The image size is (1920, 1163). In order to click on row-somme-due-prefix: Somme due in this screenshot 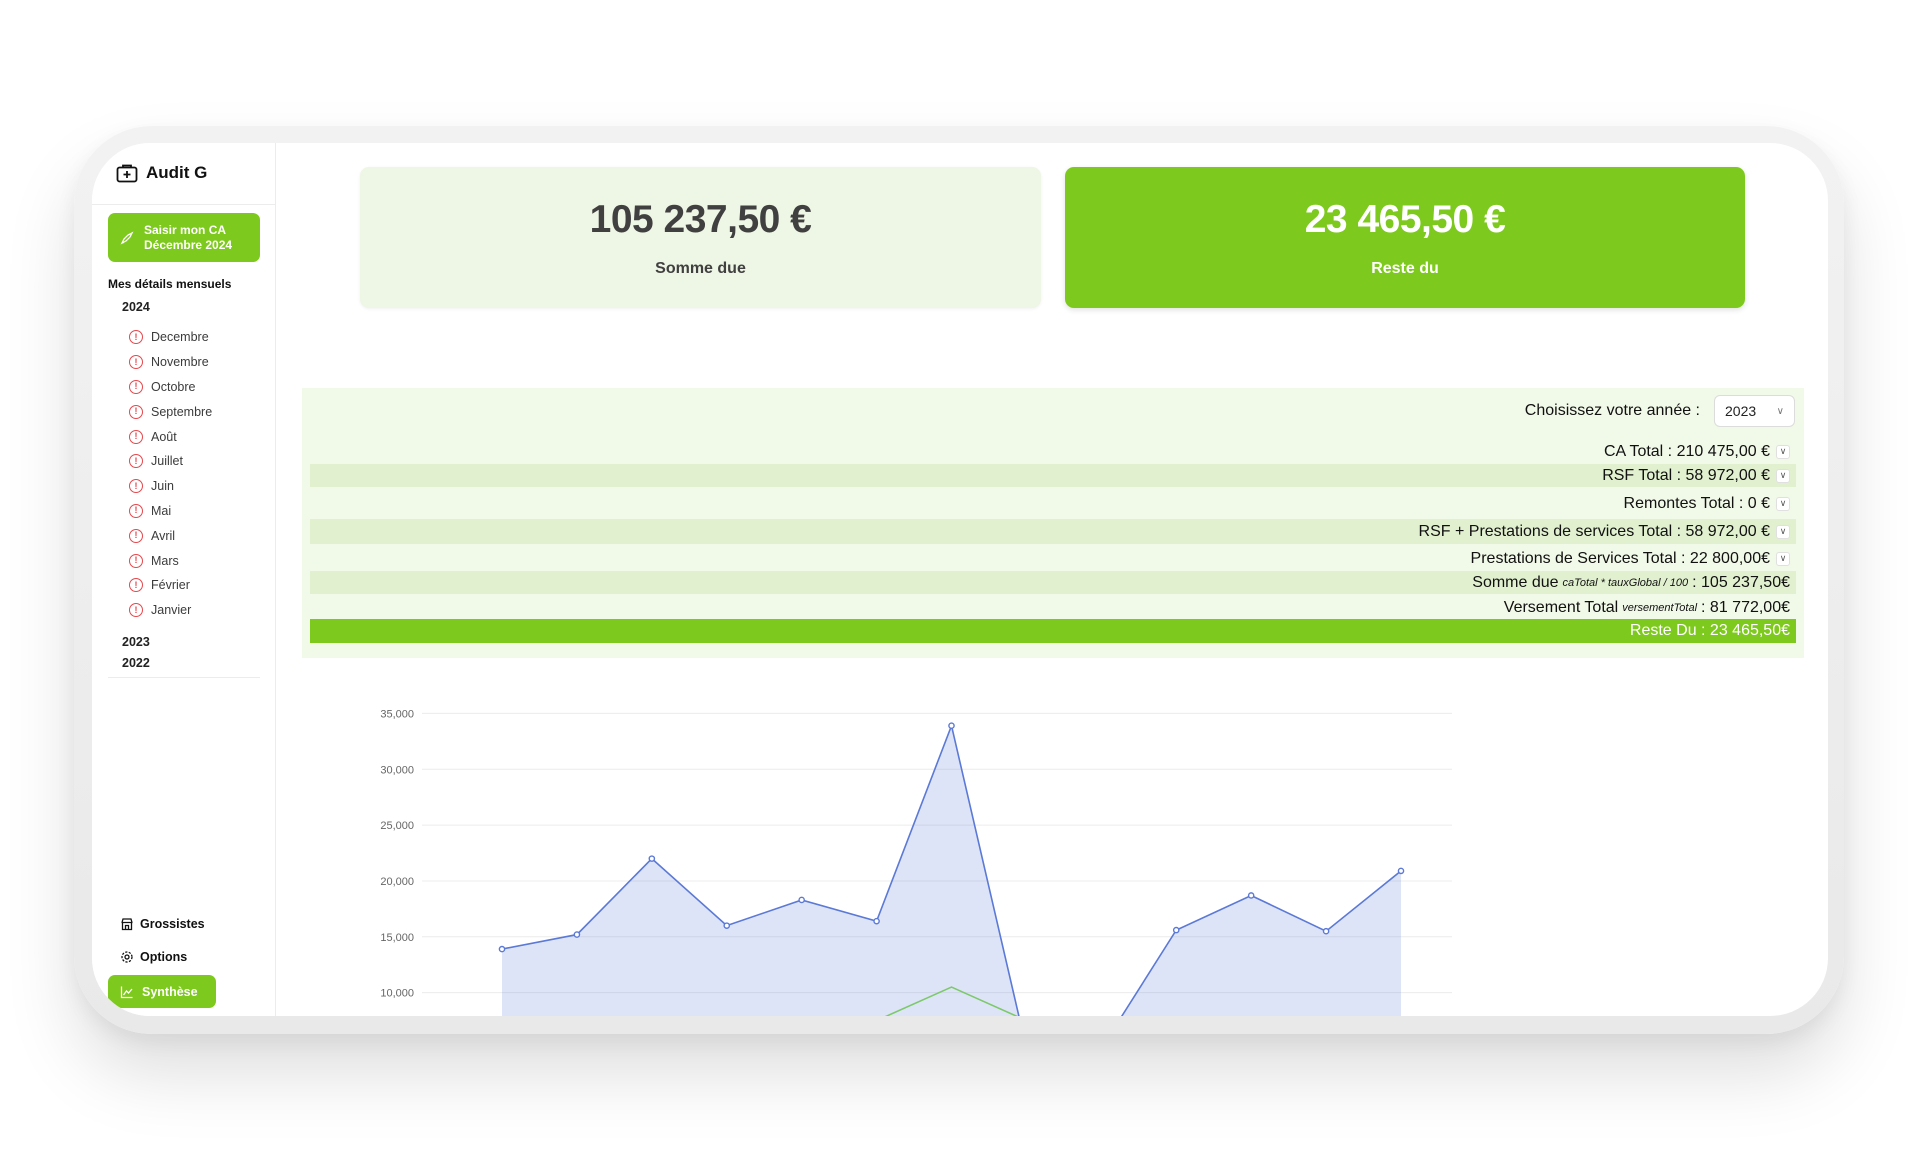, I will do `click(1515, 582)`.